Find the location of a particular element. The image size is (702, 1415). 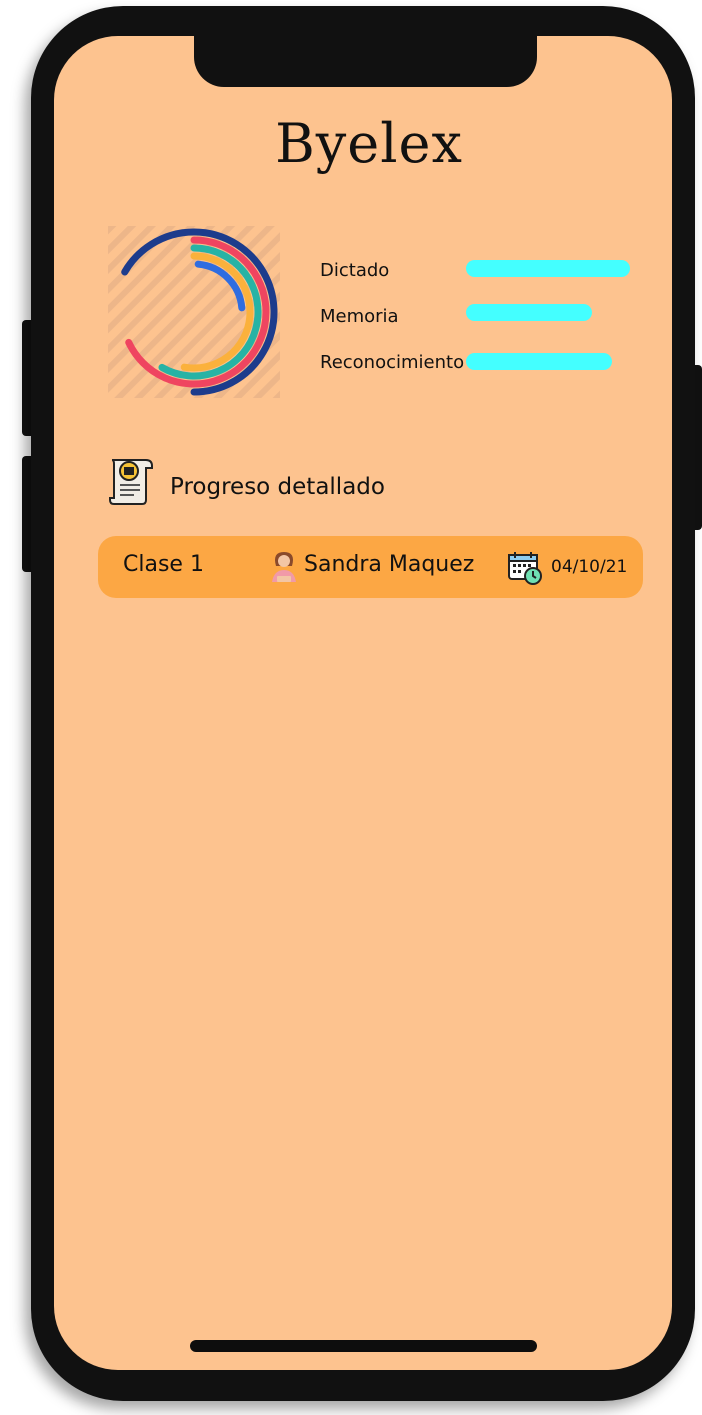

class-name: Clase 1 is located at coordinates (163, 564).